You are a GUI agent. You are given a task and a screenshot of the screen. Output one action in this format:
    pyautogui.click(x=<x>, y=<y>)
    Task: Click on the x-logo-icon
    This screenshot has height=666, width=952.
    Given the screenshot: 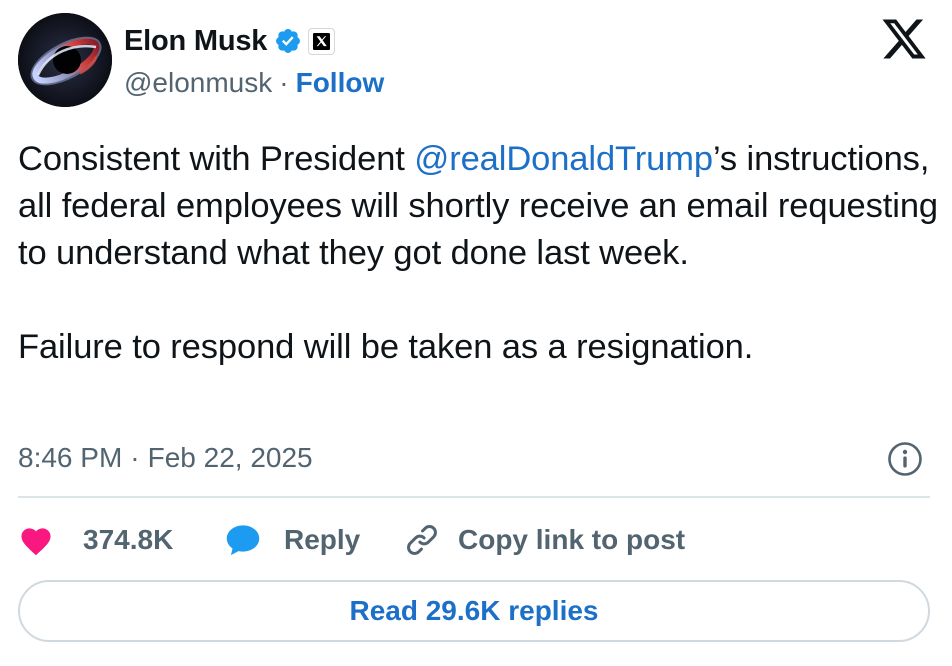 What is the action you would take?
    pyautogui.click(x=904, y=41)
    